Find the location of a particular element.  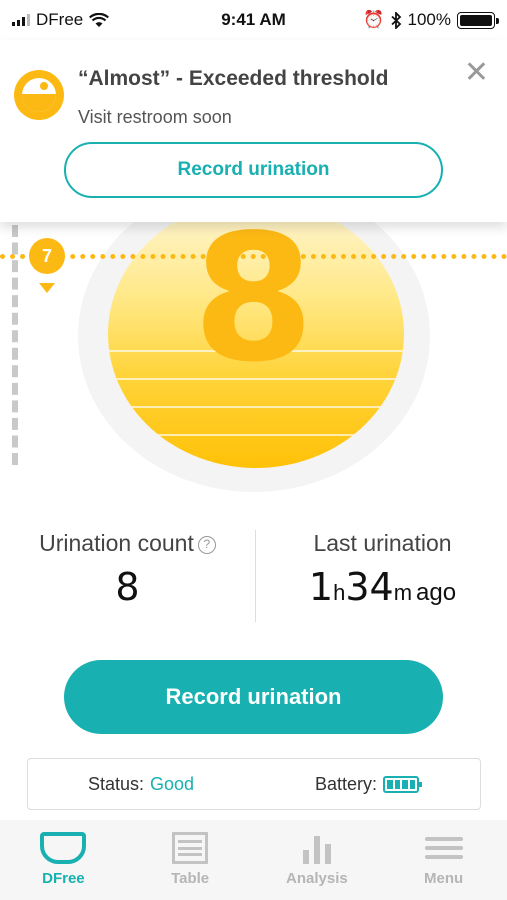

tab-label: DFree is located at coordinates (63, 878).